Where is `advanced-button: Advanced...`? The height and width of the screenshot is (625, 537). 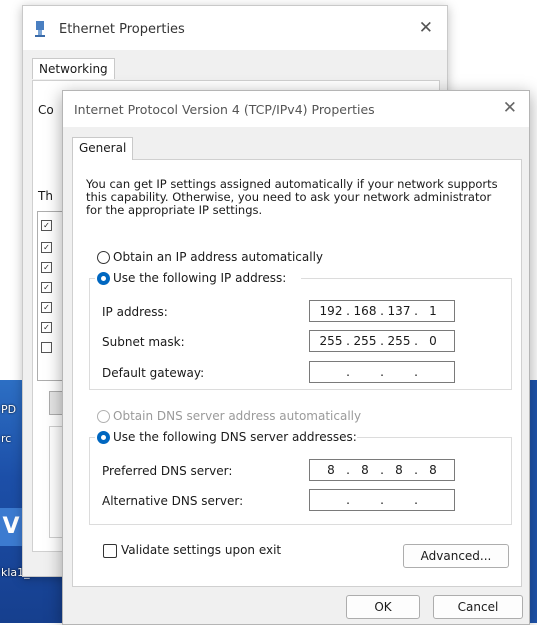
advanced-button: Advanced... is located at coordinates (456, 556).